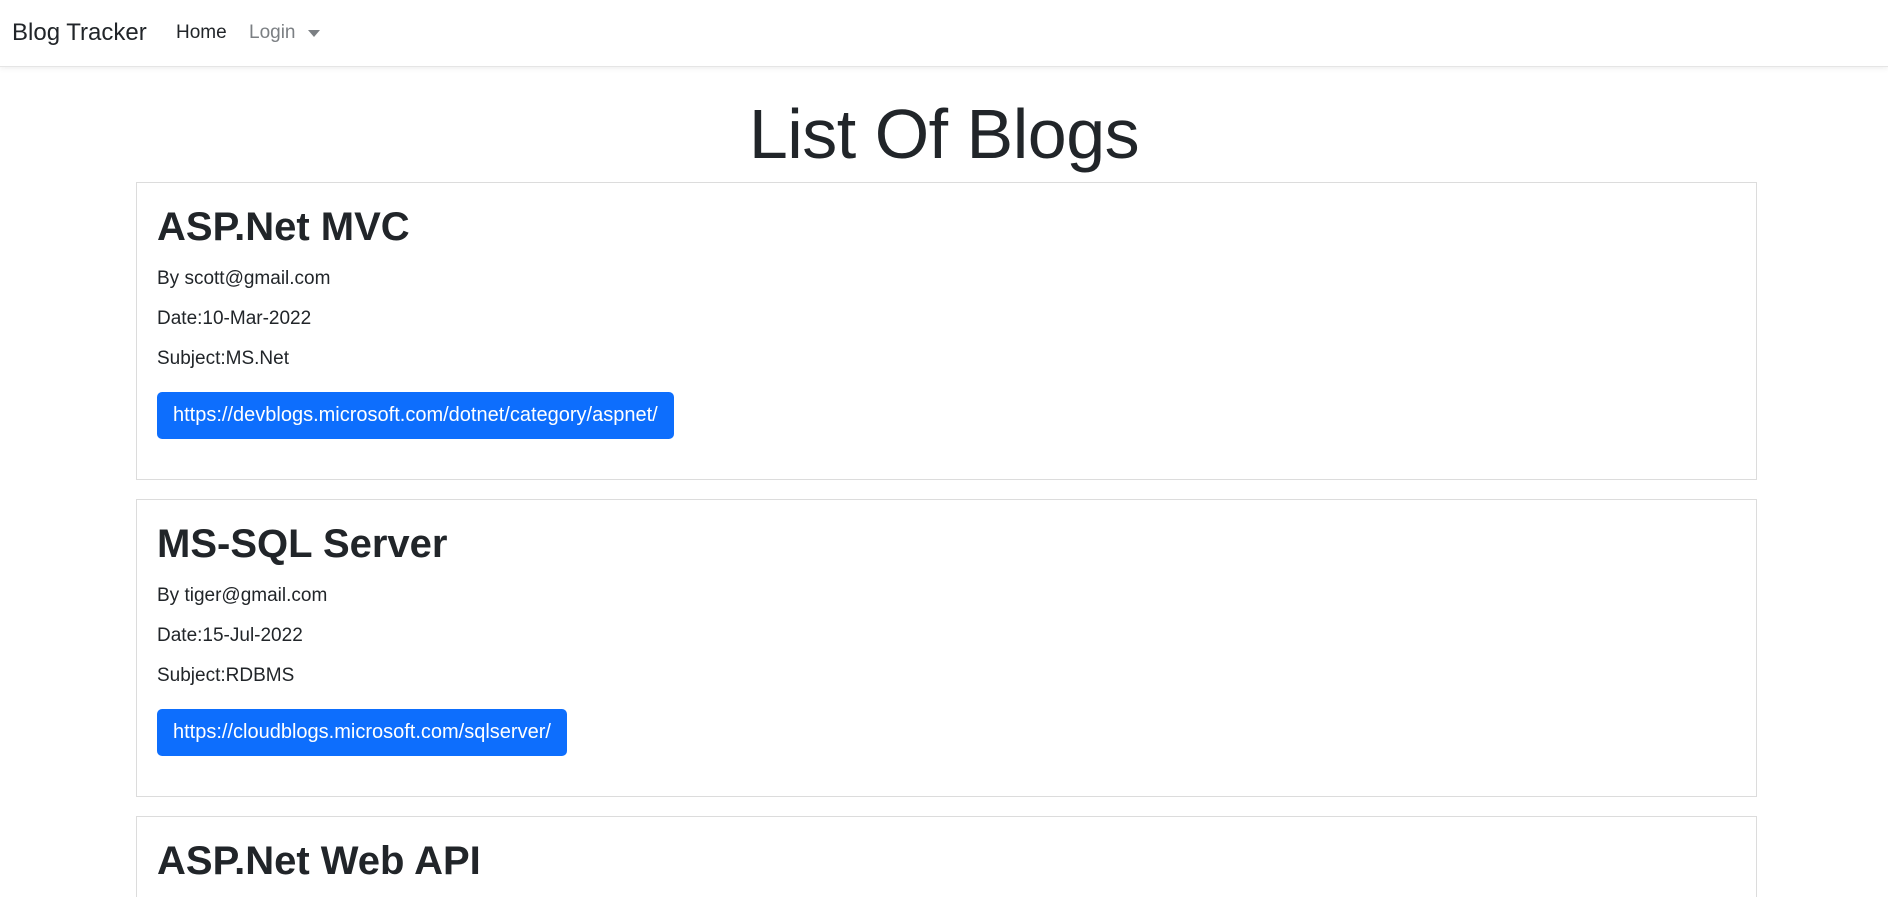  What do you see at coordinates (944, 33) in the screenshot?
I see `top-navbar: Blog Tracker Home Login` at bounding box center [944, 33].